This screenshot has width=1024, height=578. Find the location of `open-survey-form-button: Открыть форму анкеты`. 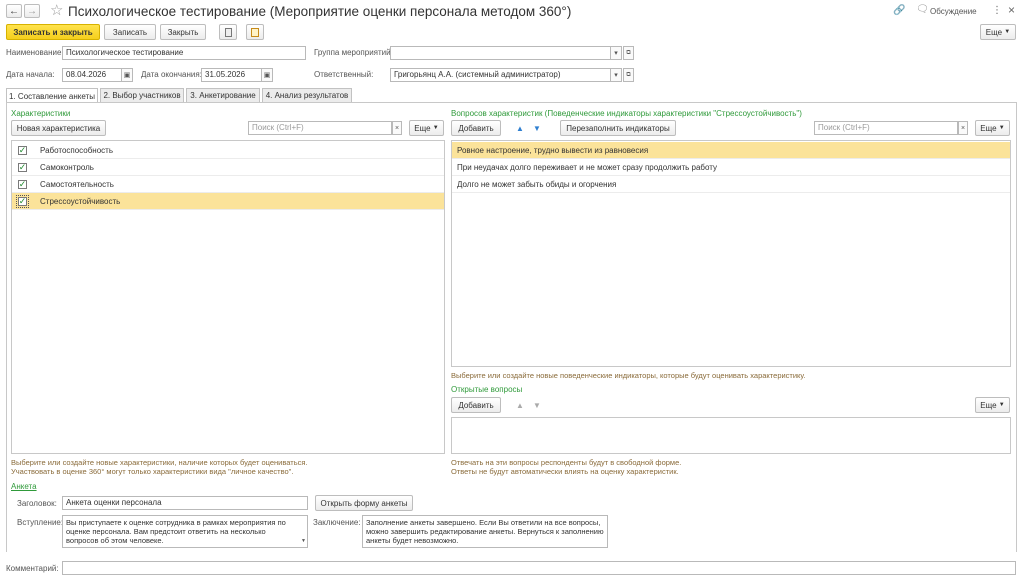

open-survey-form-button: Открыть форму анкеты is located at coordinates (364, 503).